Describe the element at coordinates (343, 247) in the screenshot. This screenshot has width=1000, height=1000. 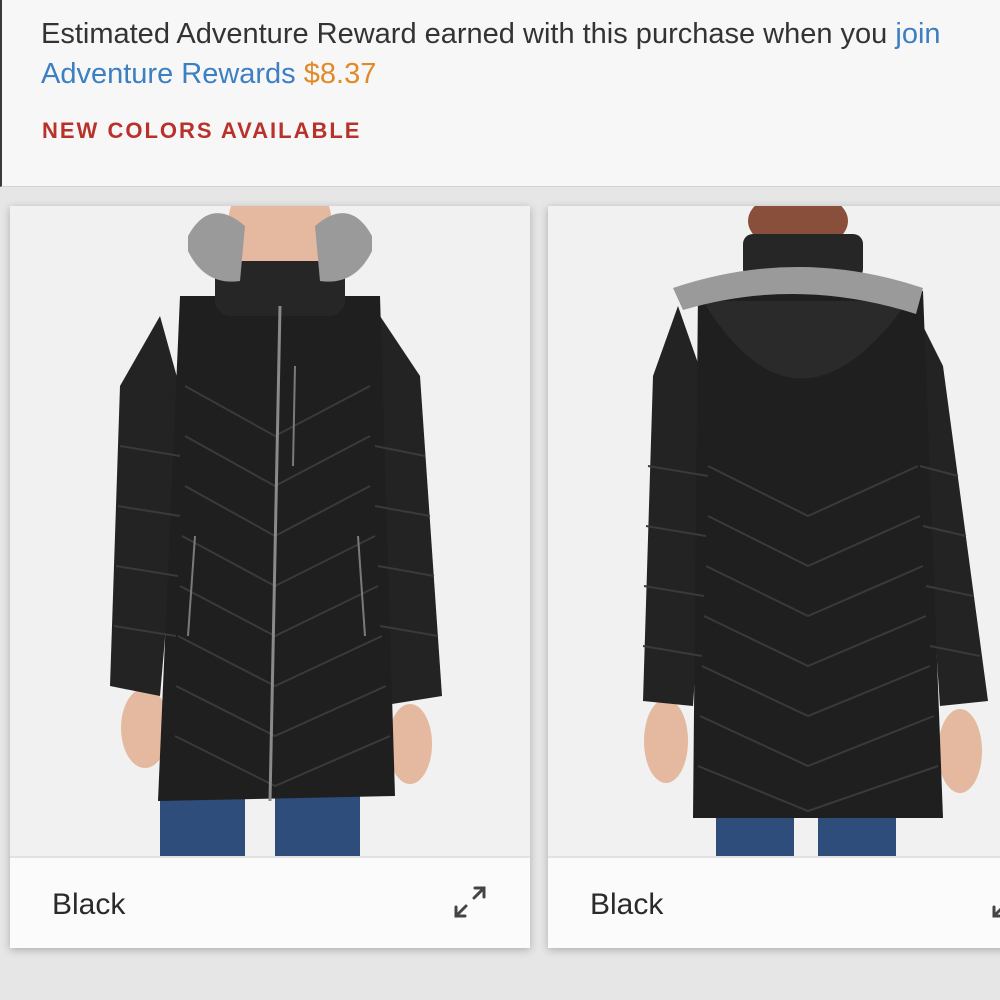
I see `fur-trim-right` at that location.